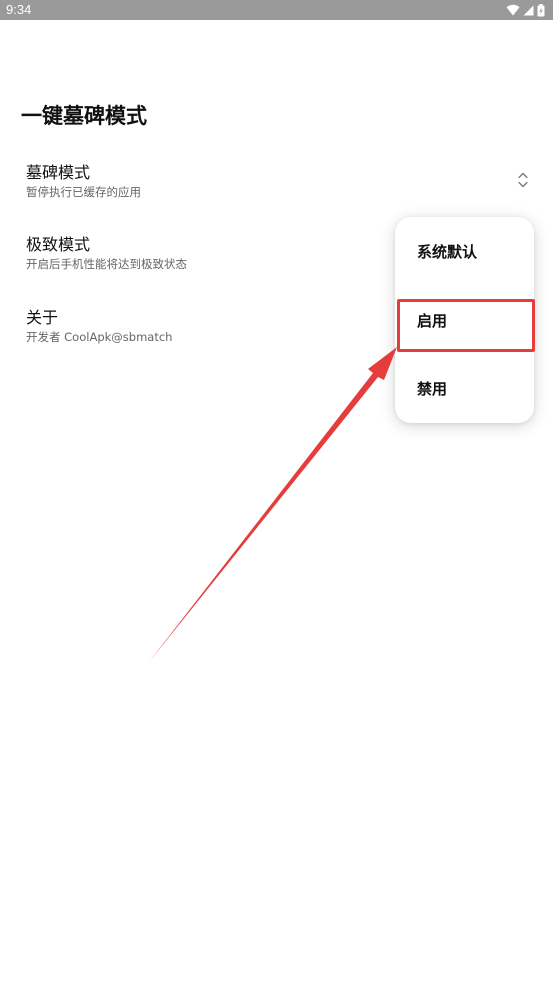  I want to click on setting-summary: 暂停执行已缓存的应用, so click(83, 192).